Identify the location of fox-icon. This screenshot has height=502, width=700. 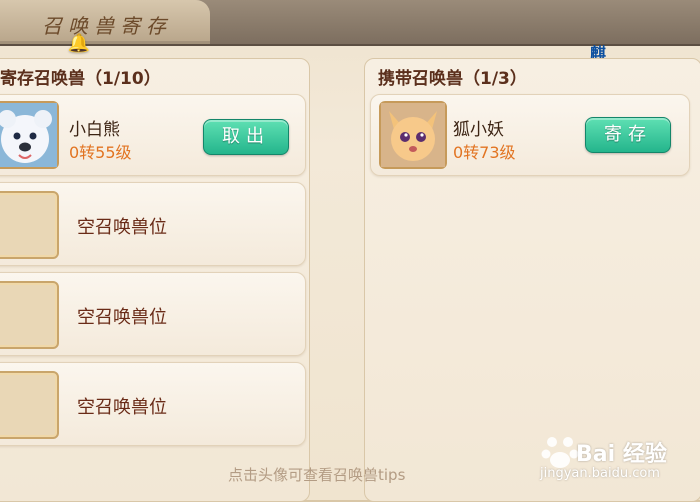
(413, 135).